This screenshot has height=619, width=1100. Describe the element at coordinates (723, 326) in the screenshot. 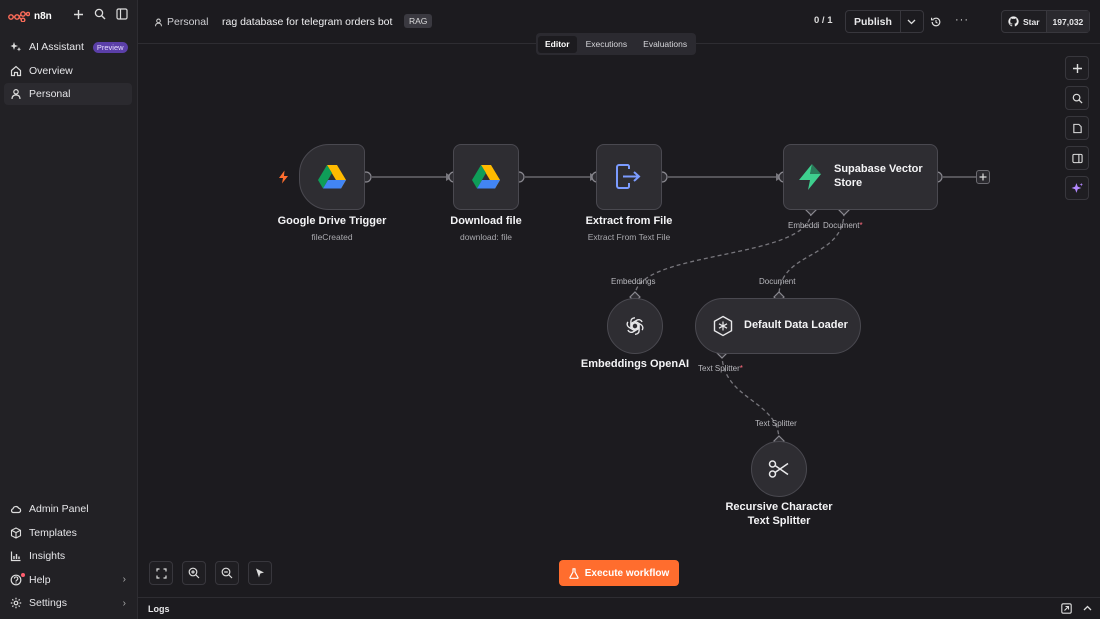

I see `data-loader-icon` at that location.